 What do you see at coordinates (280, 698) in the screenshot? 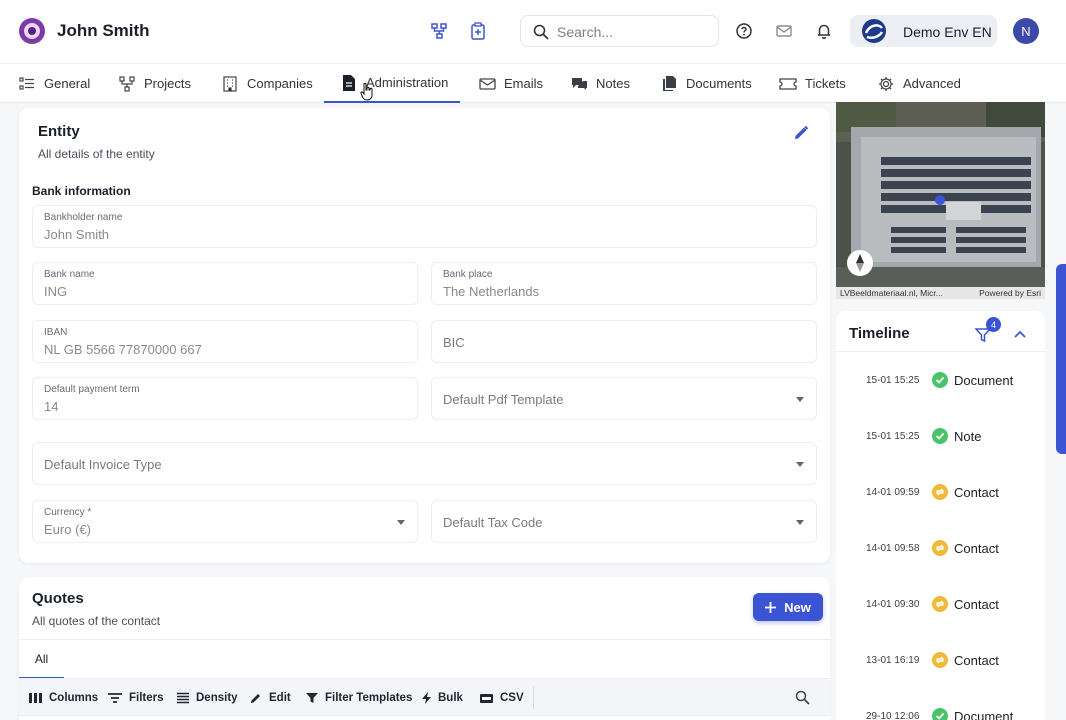
I see `toolbar-label: Edit` at bounding box center [280, 698].